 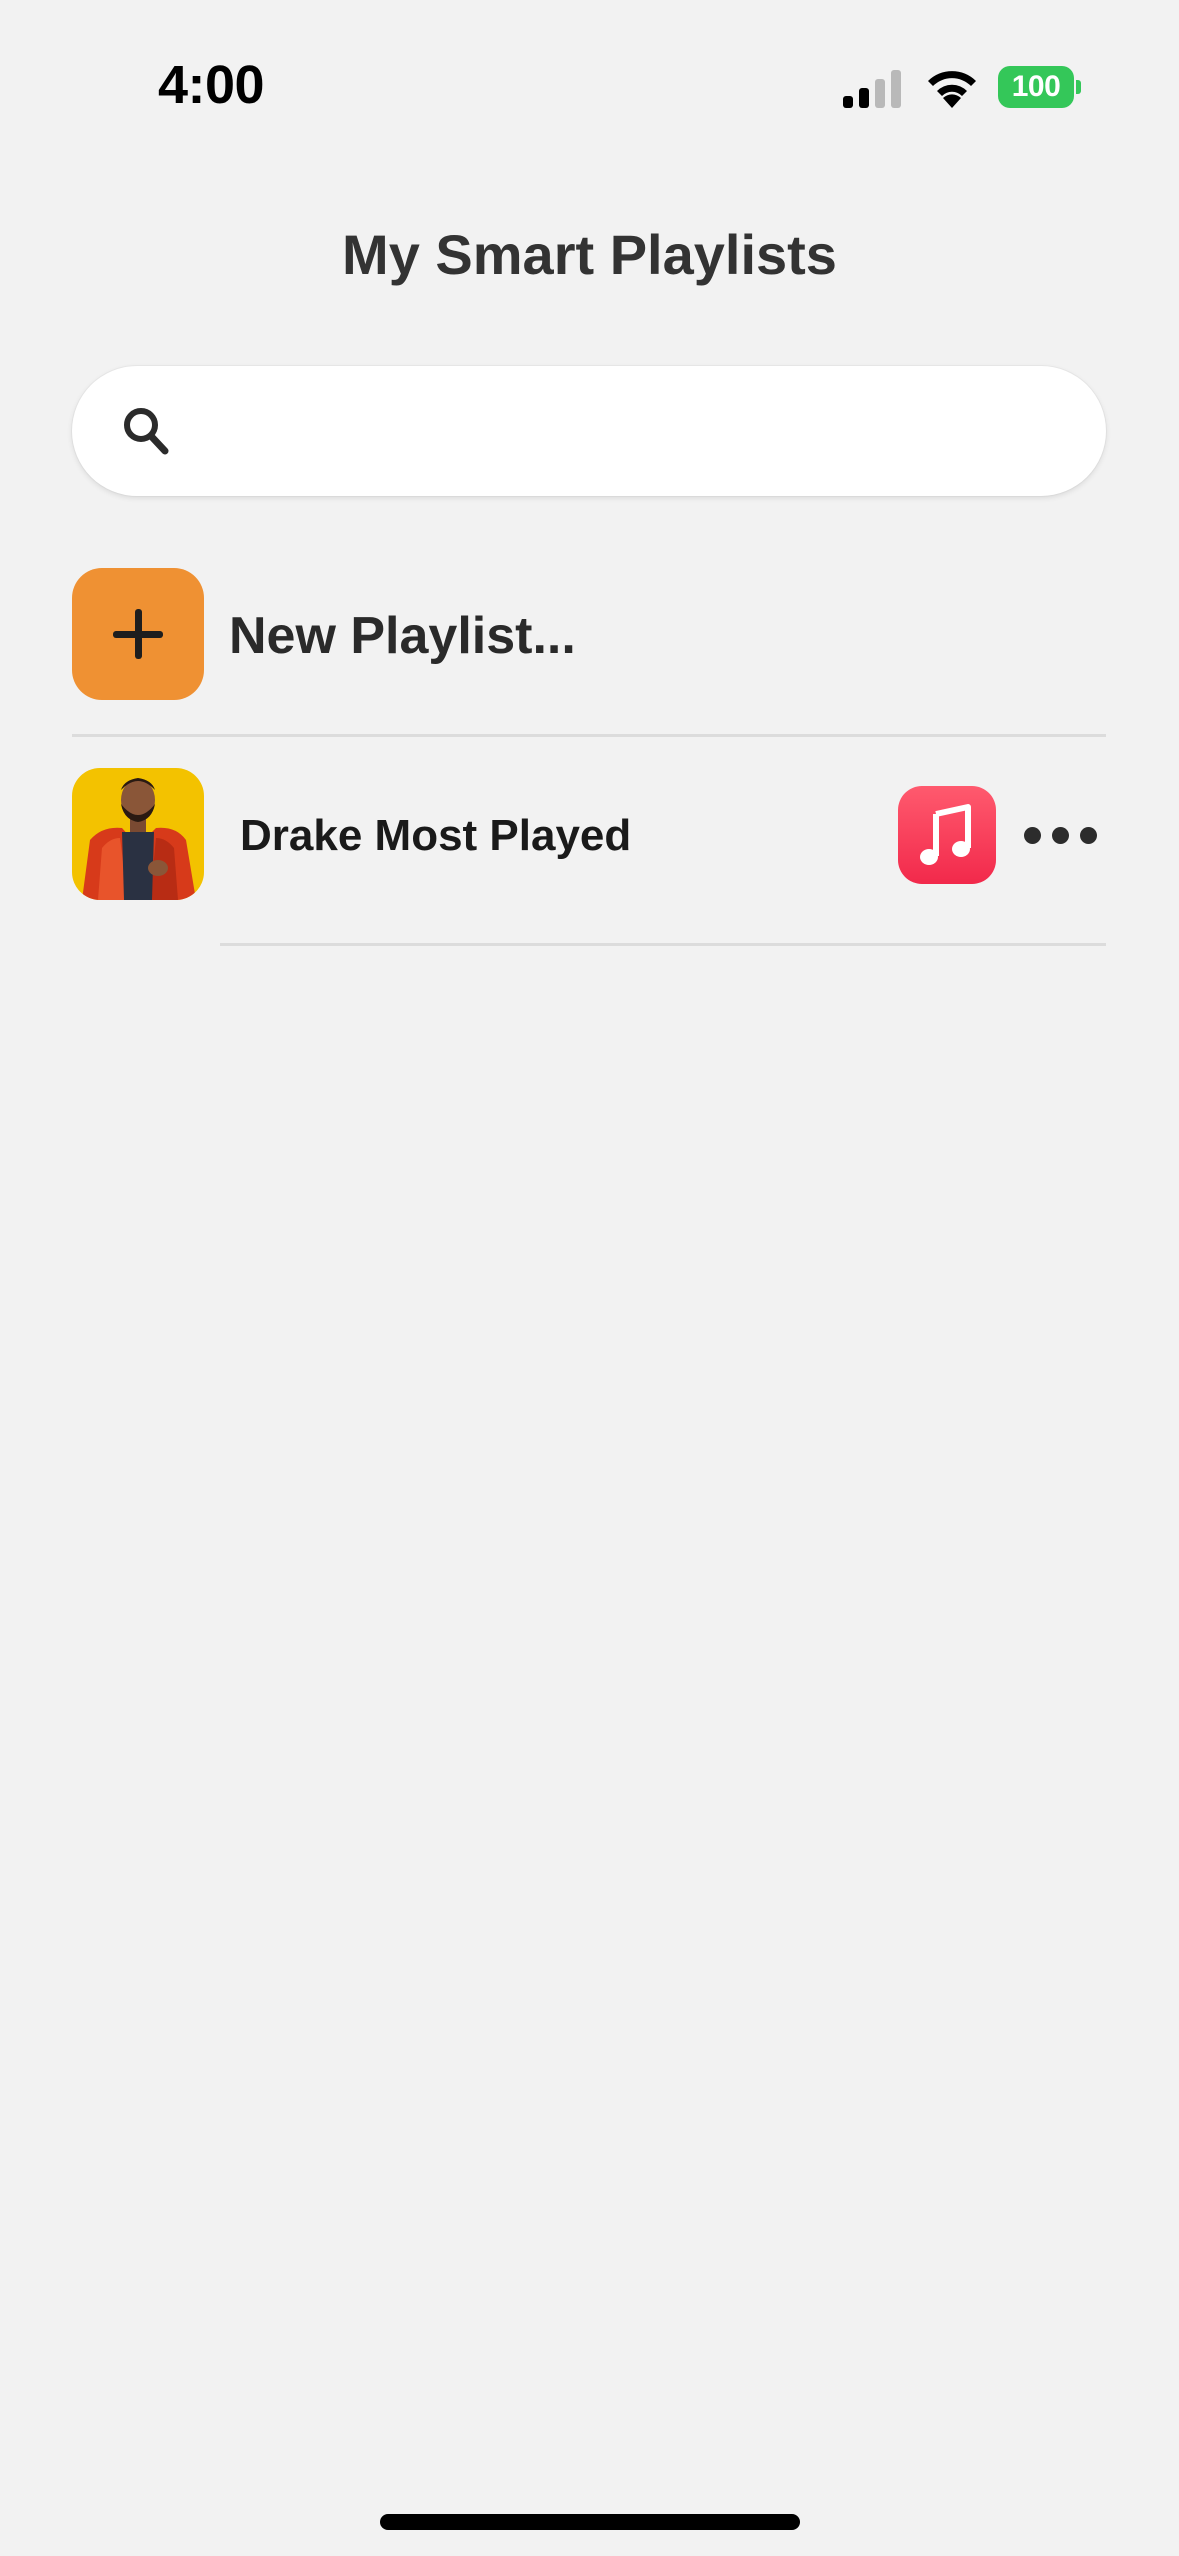 I want to click on apple-music-icon, so click(x=947, y=835).